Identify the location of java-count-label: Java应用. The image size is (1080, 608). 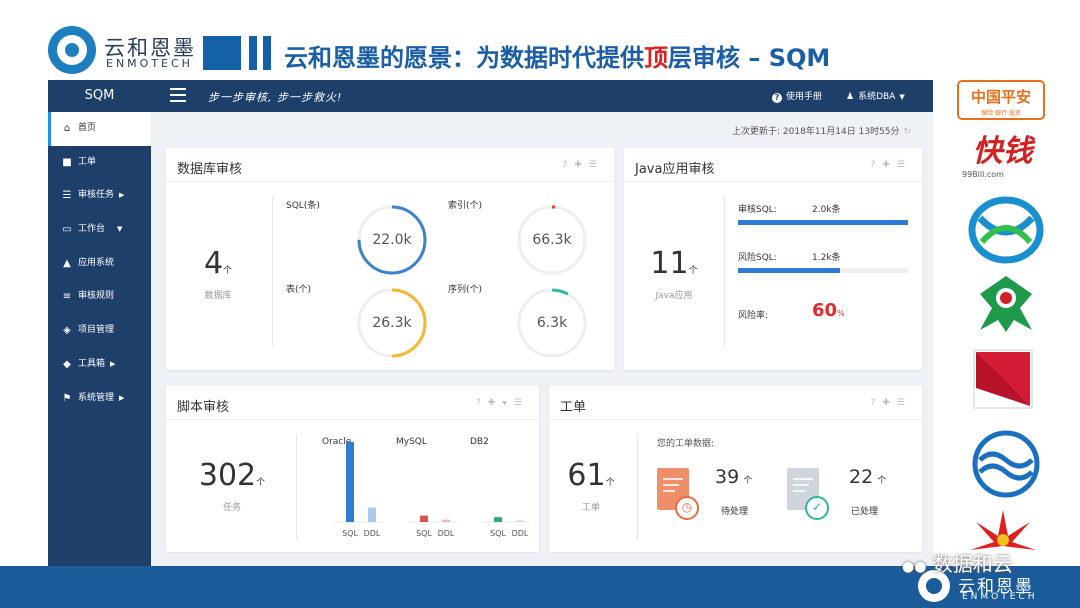
(674, 296).